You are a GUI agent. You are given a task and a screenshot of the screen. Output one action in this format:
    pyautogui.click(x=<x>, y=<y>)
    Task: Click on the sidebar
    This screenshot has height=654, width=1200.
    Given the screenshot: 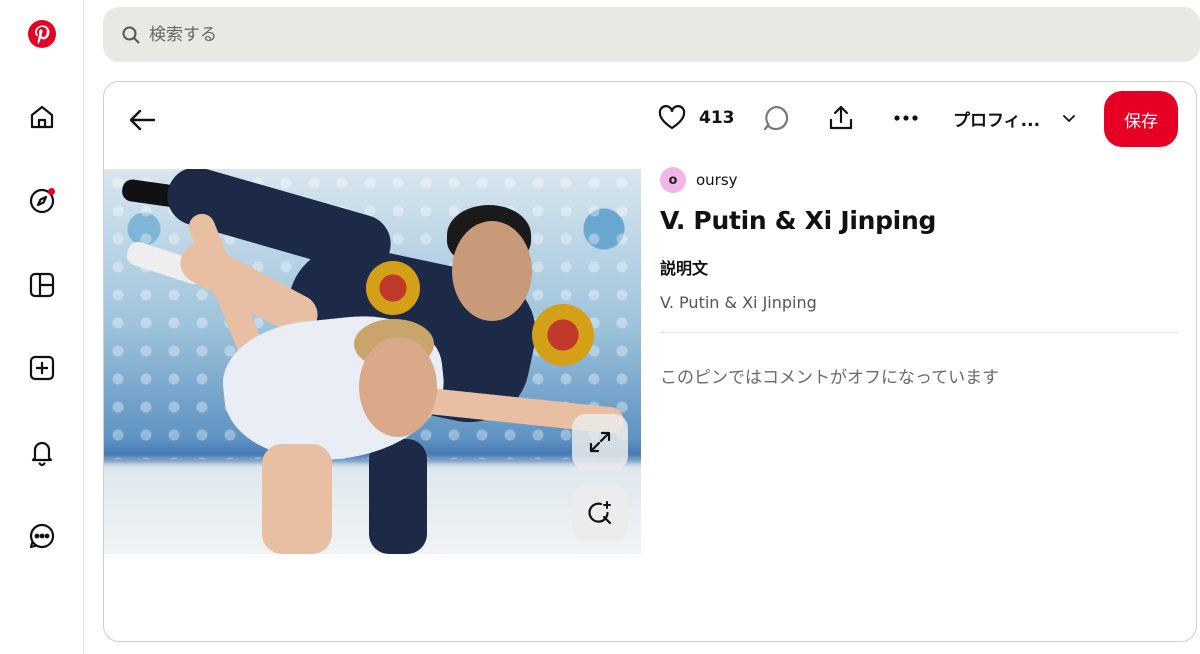 What is the action you would take?
    pyautogui.click(x=42, y=327)
    